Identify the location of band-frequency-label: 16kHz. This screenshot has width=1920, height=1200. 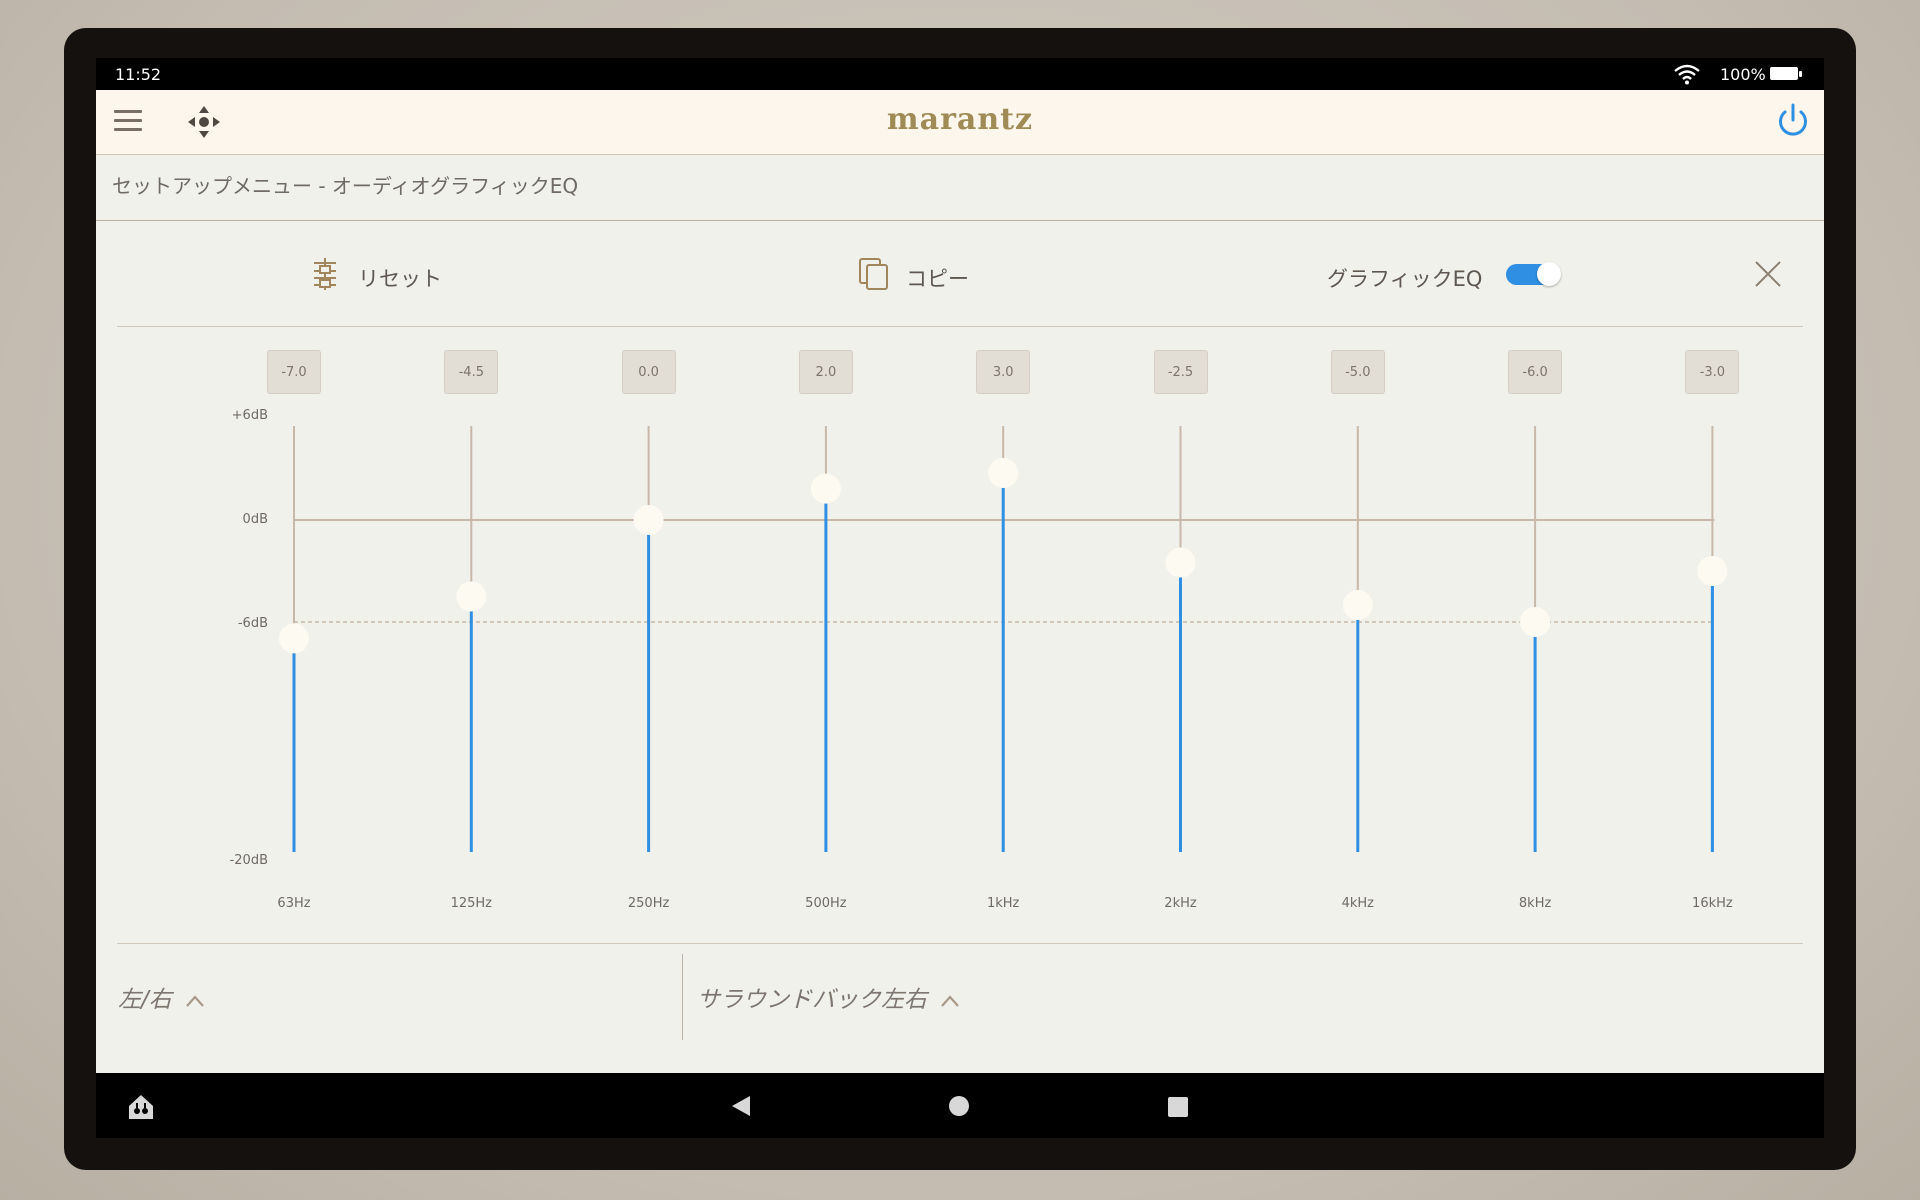
(1712, 903).